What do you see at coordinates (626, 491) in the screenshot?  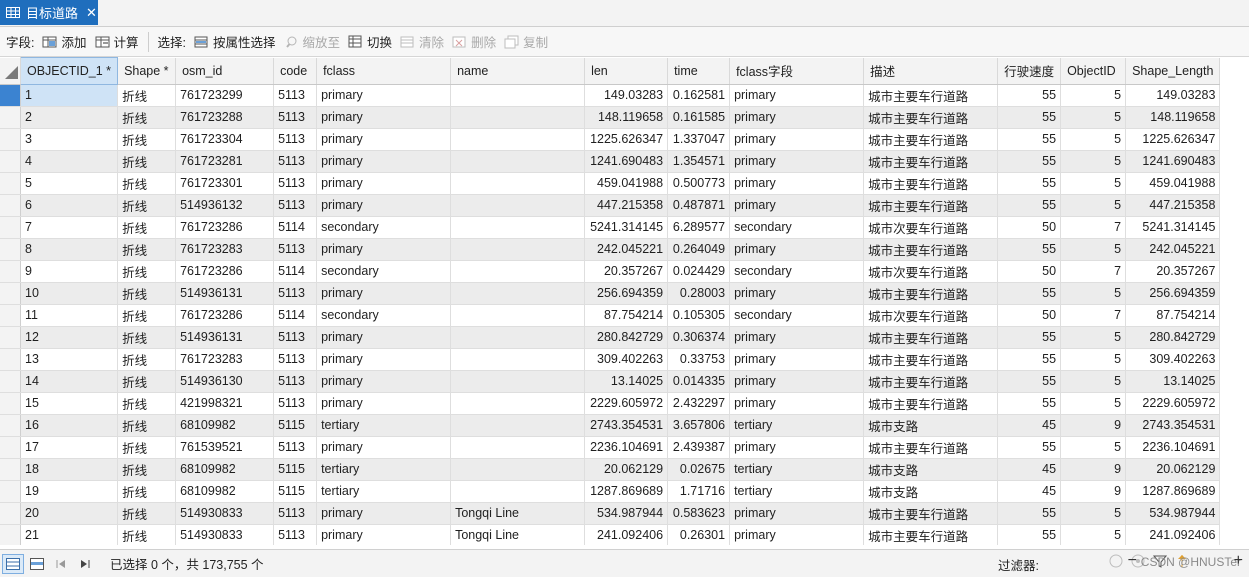 I see `table-cell: 1287.869689` at bounding box center [626, 491].